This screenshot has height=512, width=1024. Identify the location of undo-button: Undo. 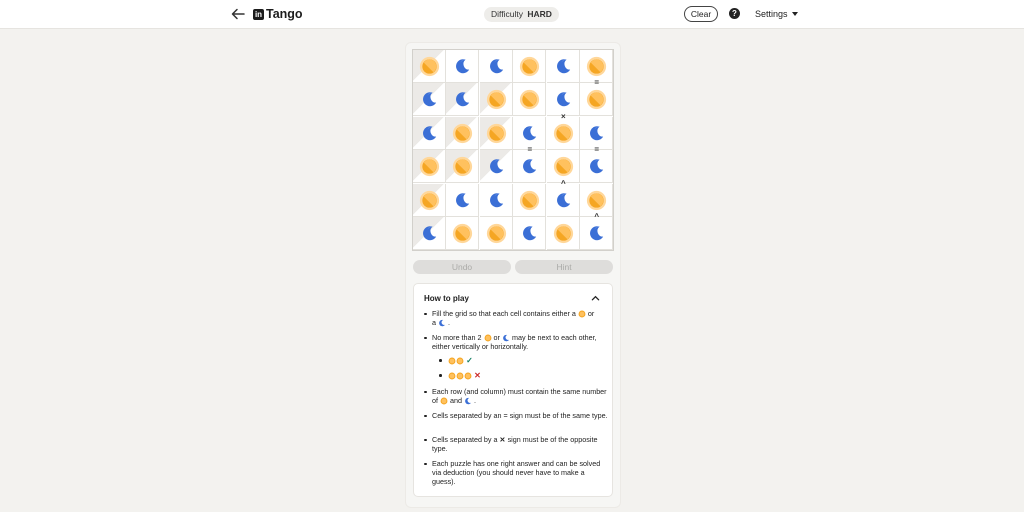
(462, 267).